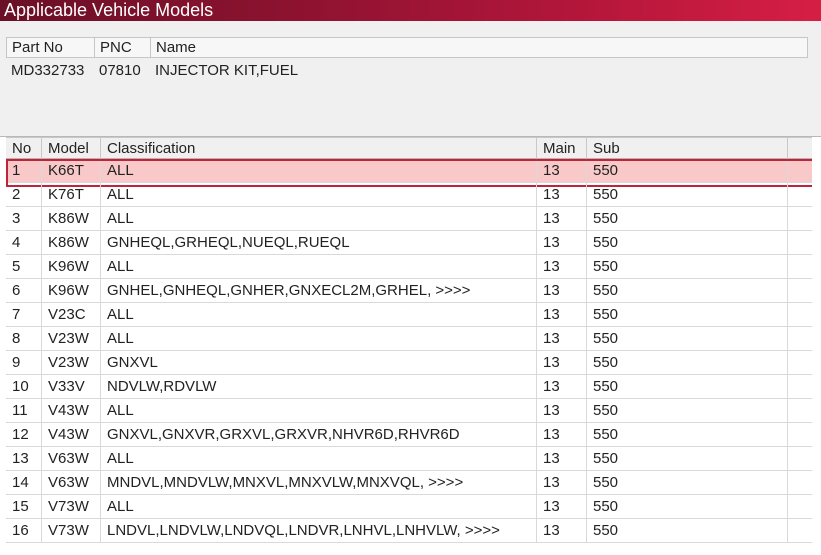  I want to click on table-row: 3 K86W ALL 13 550, so click(409, 219).